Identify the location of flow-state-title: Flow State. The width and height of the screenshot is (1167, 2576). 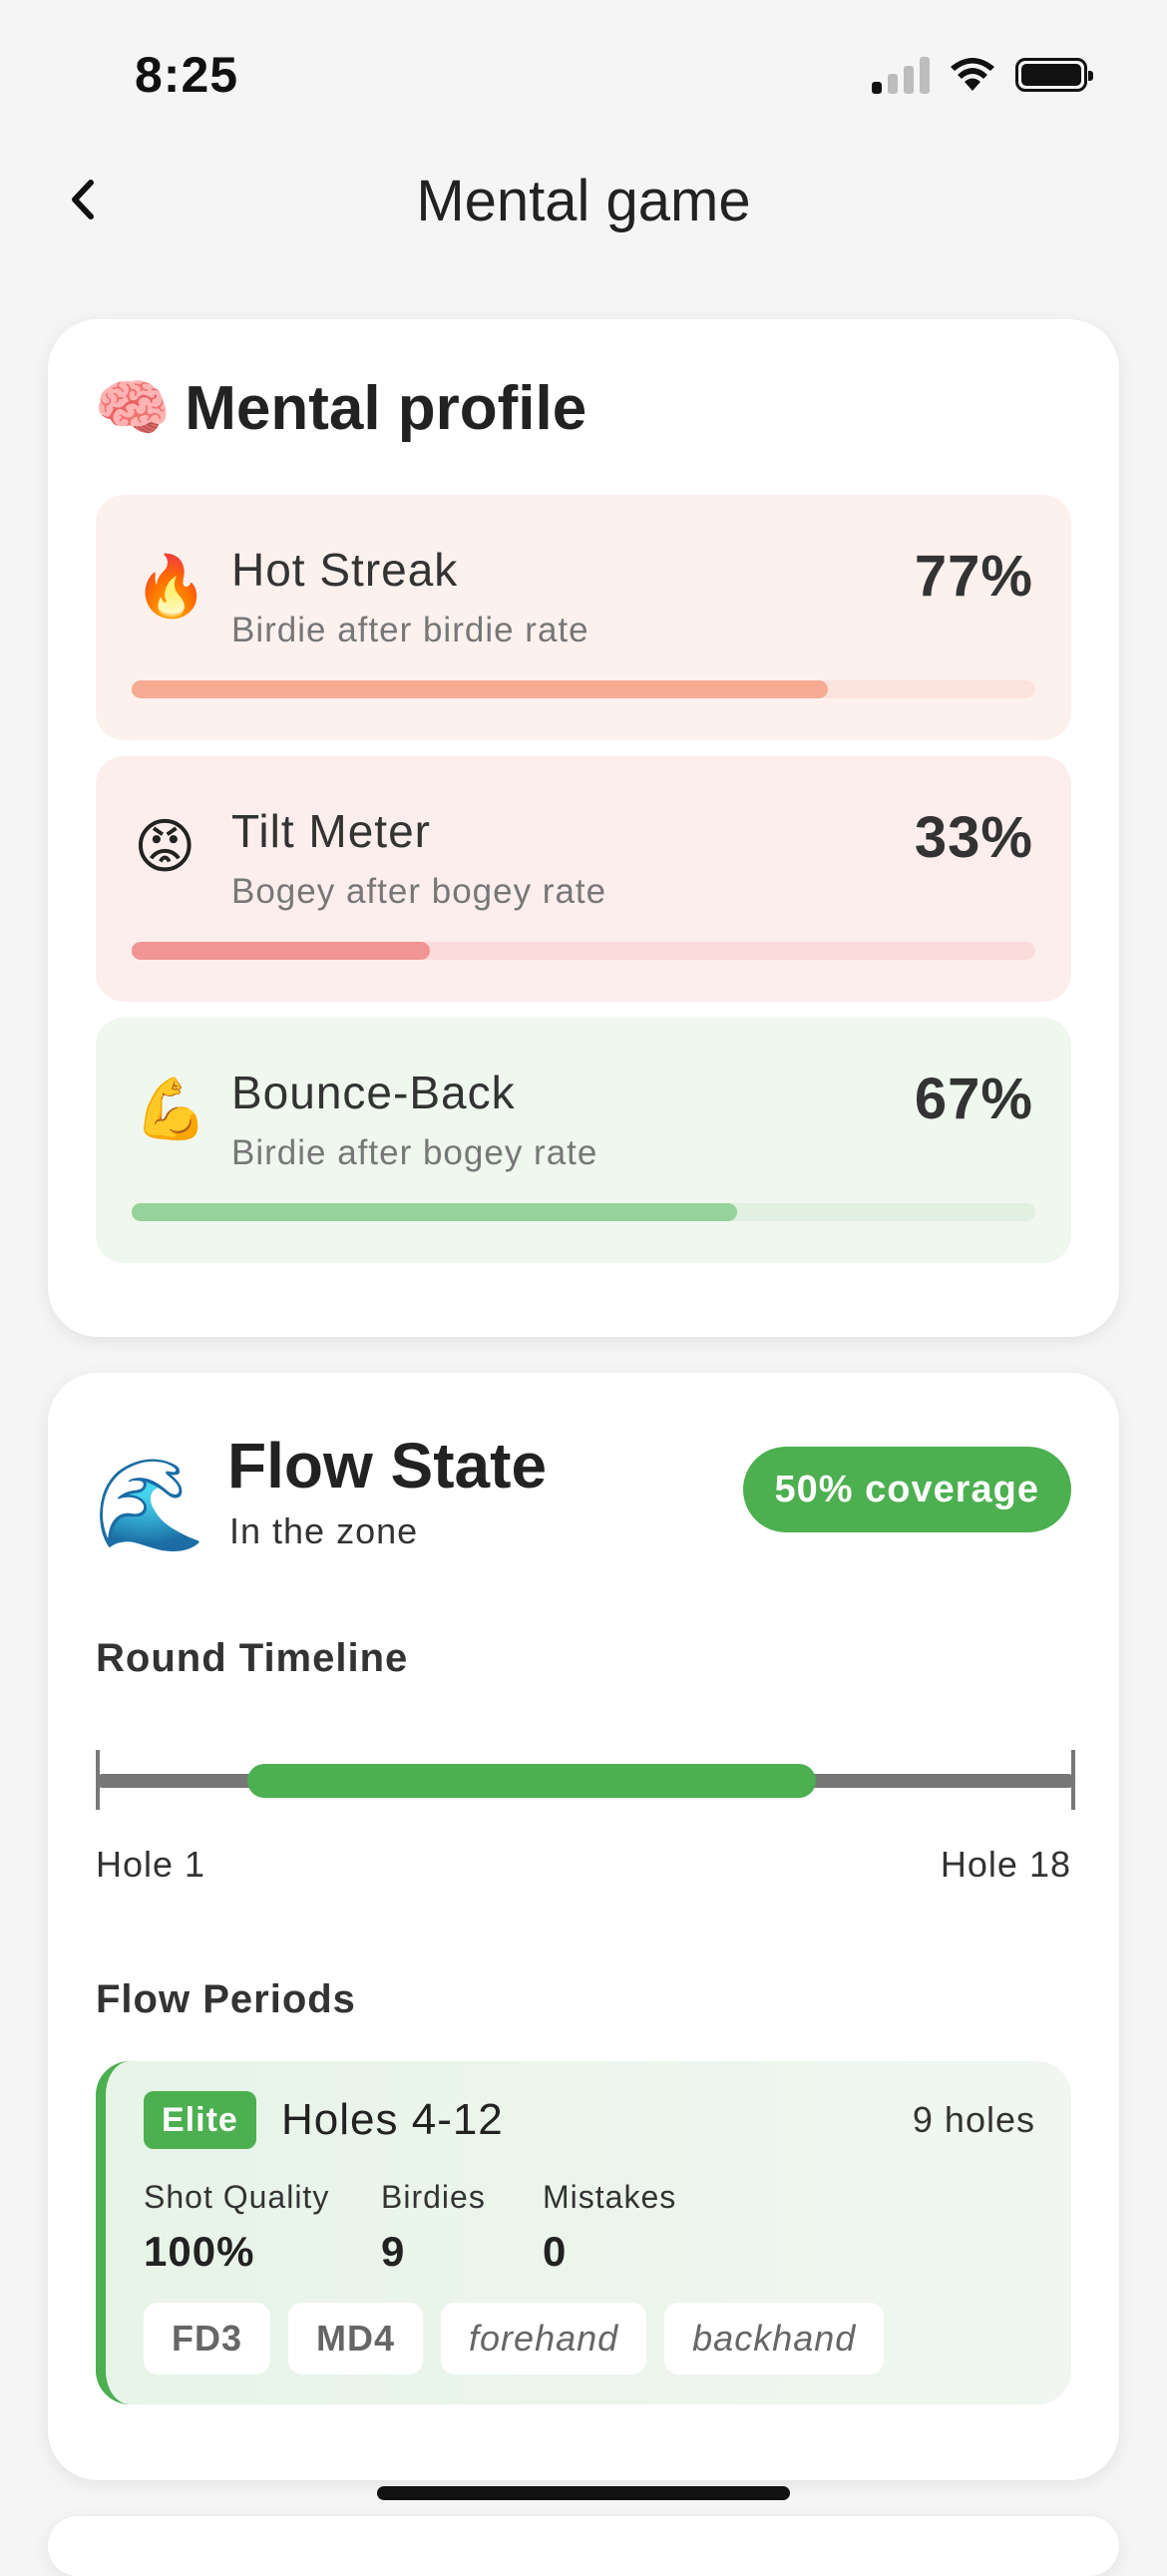
(387, 1466).